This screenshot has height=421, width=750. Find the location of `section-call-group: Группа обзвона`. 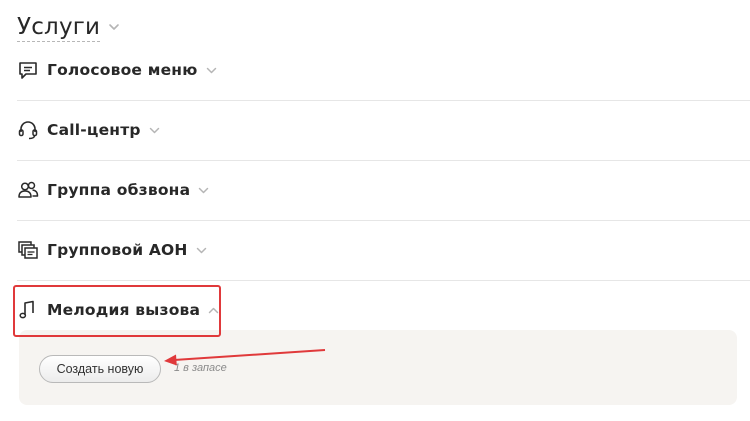

section-call-group: Группа обзвона is located at coordinates (383, 190).